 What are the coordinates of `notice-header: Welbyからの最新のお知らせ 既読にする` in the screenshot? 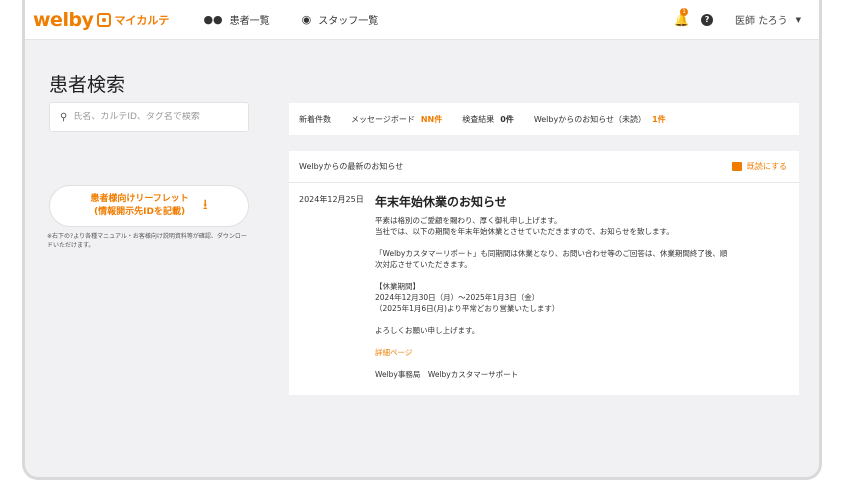 It's located at (544, 167).